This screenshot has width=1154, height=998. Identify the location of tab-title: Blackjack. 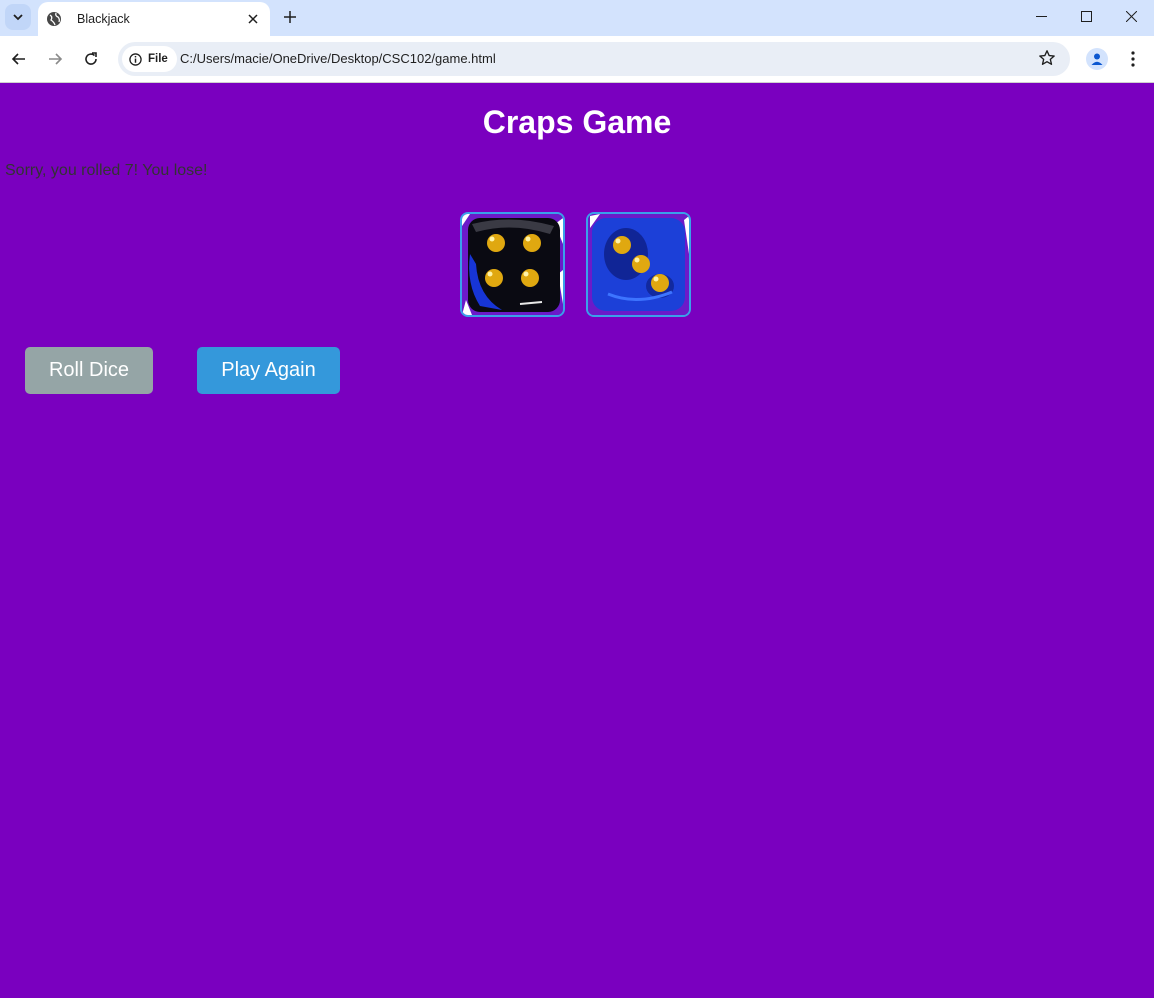
(103, 19).